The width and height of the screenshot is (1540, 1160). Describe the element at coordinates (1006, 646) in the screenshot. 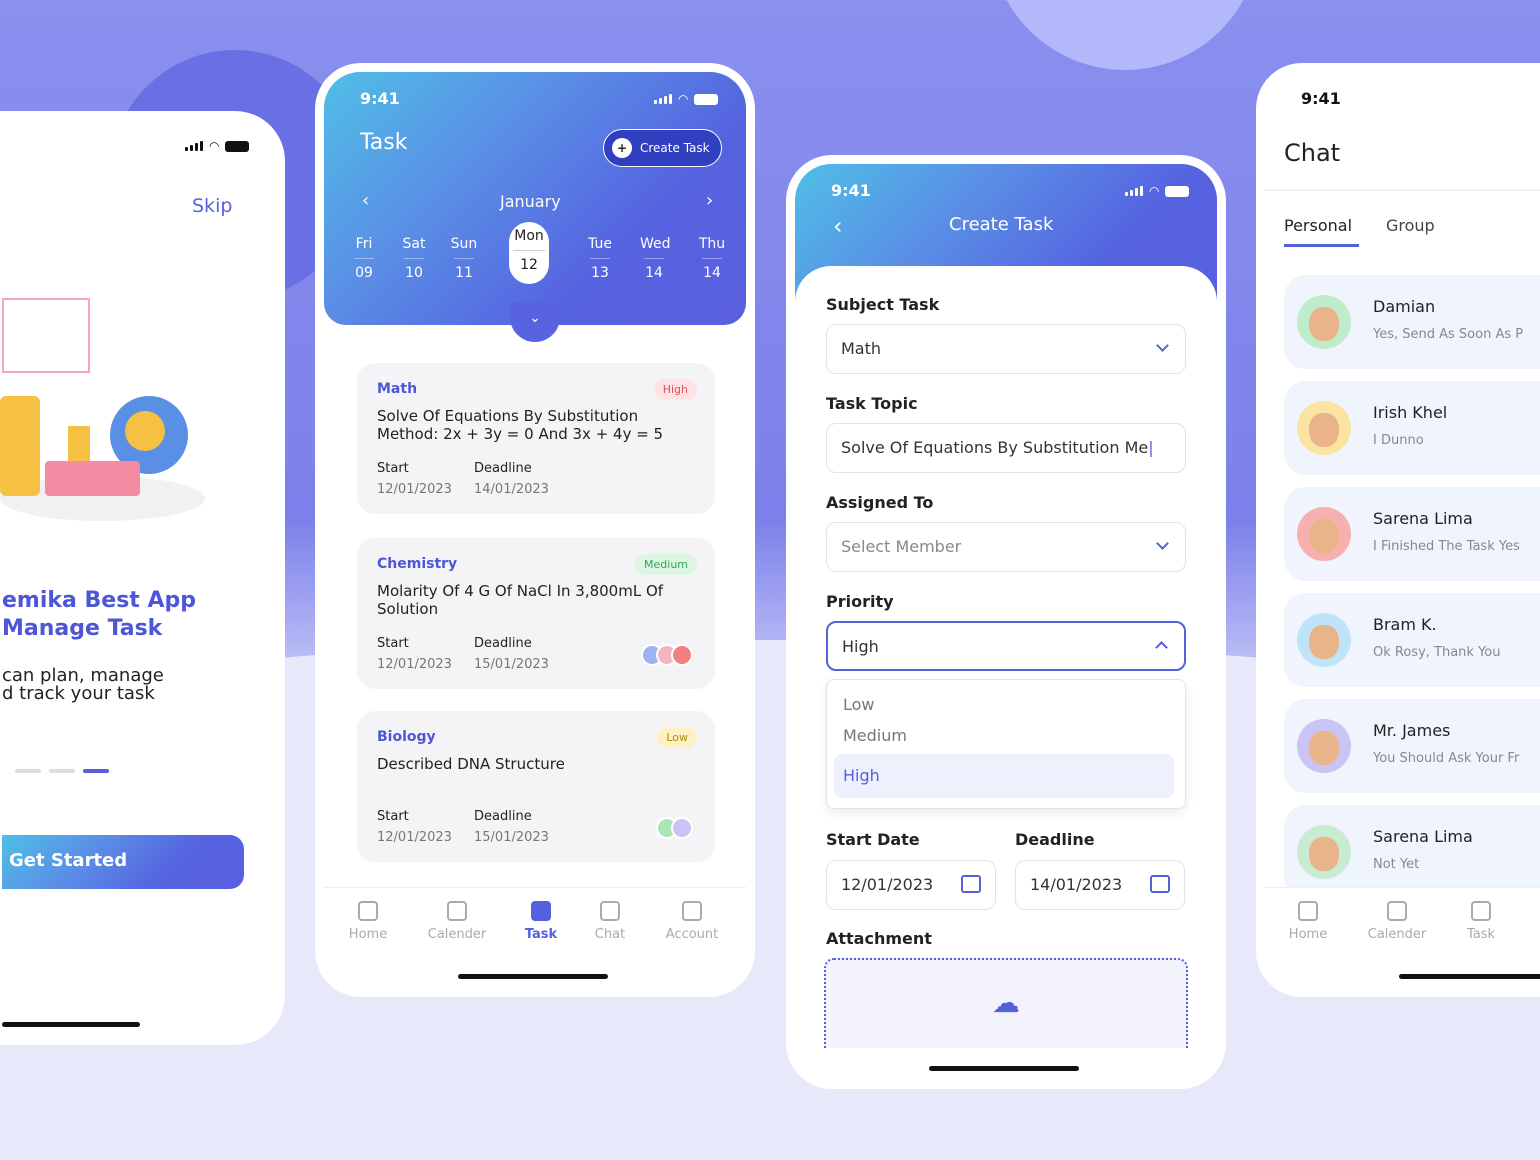

I see `priority-select: High` at that location.